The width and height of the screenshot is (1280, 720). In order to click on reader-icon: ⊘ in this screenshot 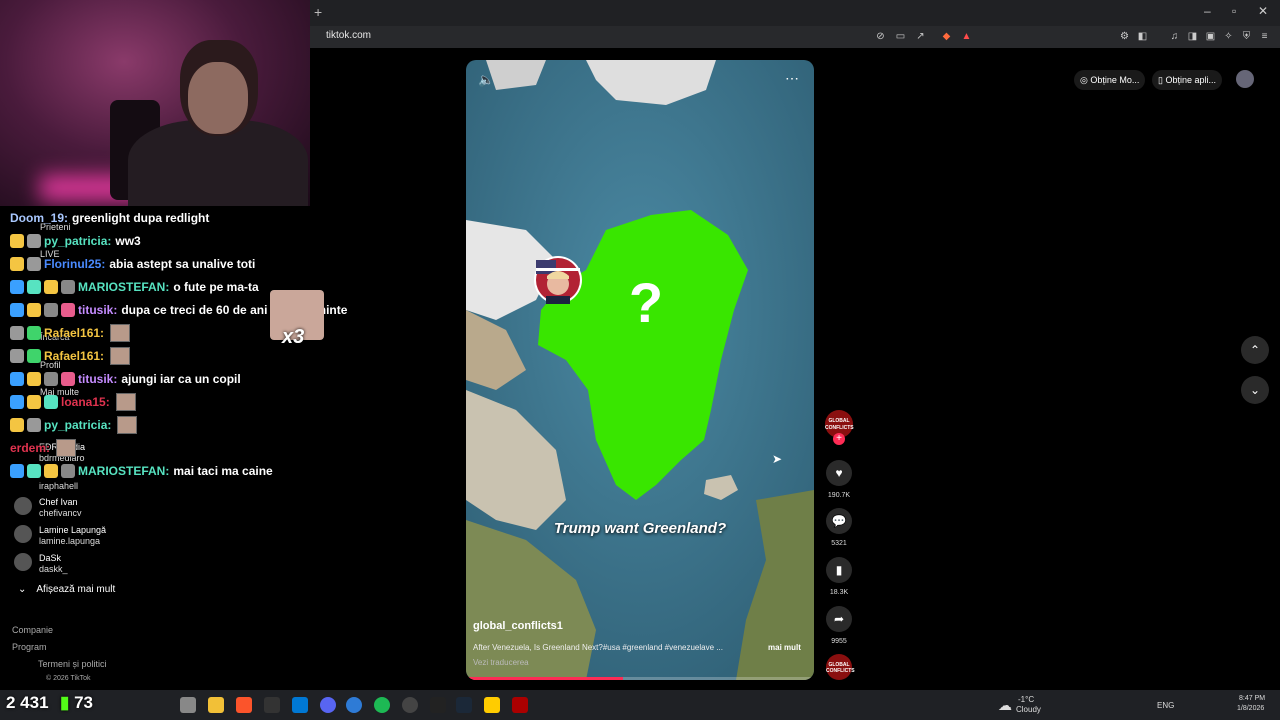, I will do `click(880, 36)`.